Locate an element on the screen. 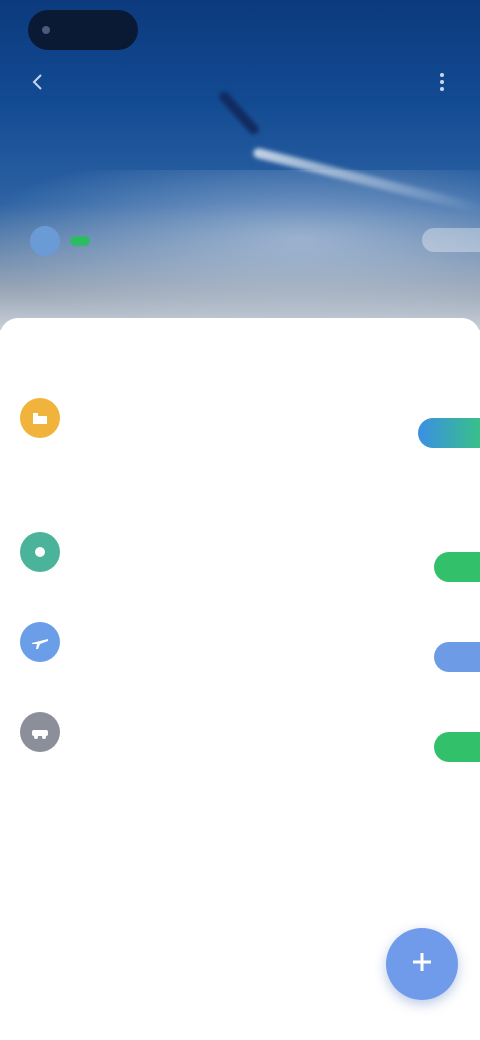 The height and width of the screenshot is (1040, 480). status-icon is located at coordinates (45, 241).